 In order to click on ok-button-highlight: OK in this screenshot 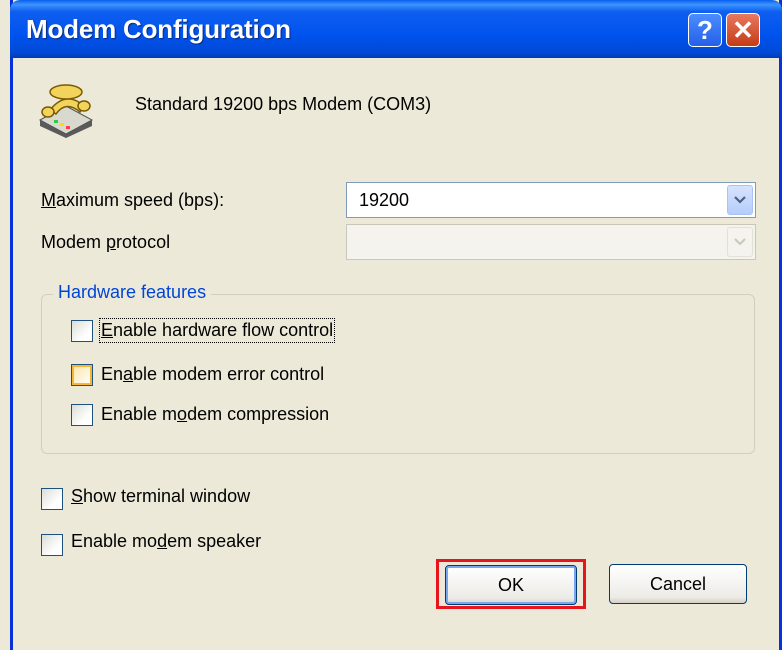, I will do `click(511, 584)`.